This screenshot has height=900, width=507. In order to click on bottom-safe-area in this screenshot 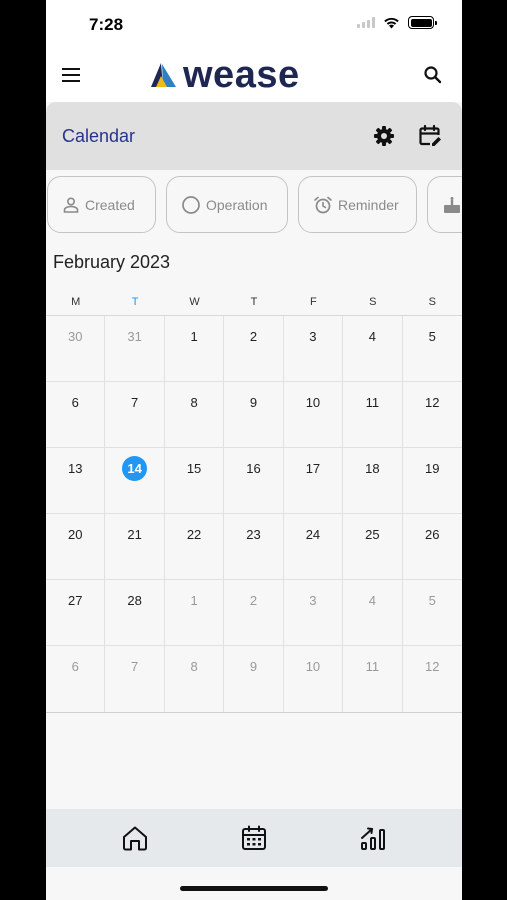, I will do `click(254, 883)`.